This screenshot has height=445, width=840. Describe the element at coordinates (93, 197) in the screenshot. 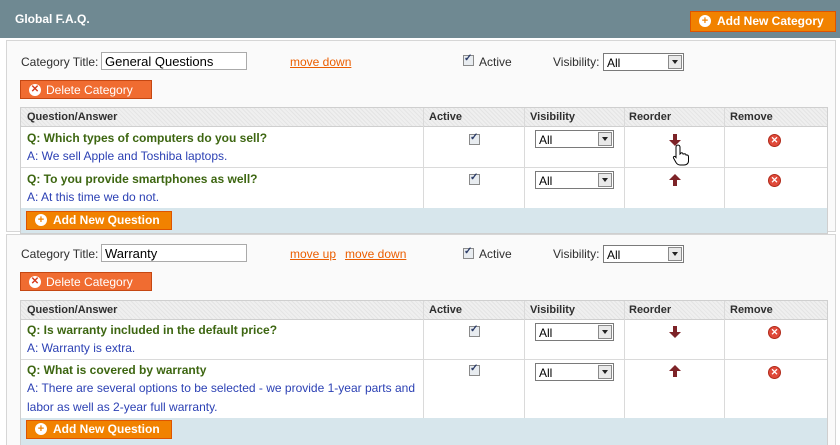

I see `answer-text: A: At this time we do not.` at that location.